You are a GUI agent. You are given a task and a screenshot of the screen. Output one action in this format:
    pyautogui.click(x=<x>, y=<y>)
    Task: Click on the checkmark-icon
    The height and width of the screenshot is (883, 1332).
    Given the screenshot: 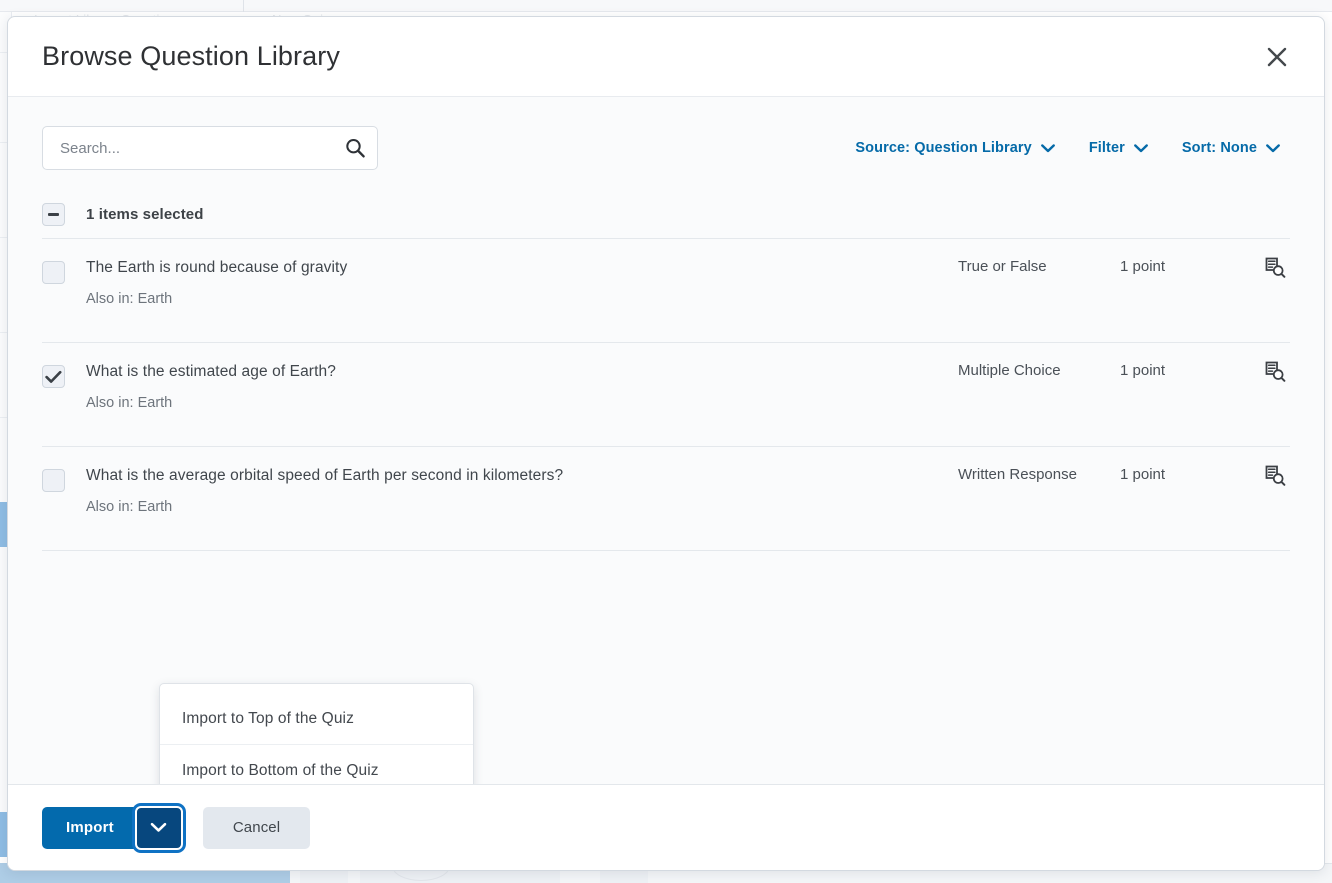 What is the action you would take?
    pyautogui.click(x=53, y=376)
    